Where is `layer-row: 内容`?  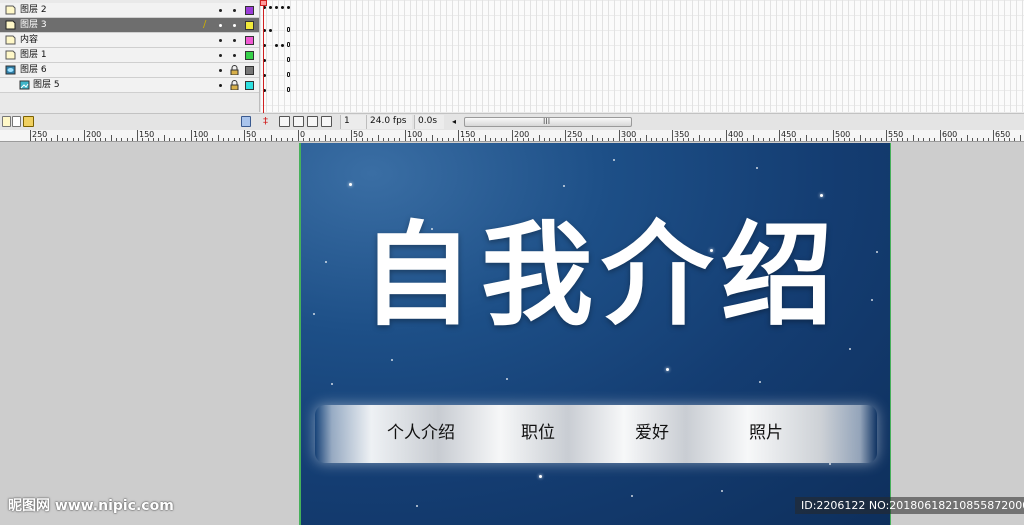 layer-row: 内容 is located at coordinates (129, 40).